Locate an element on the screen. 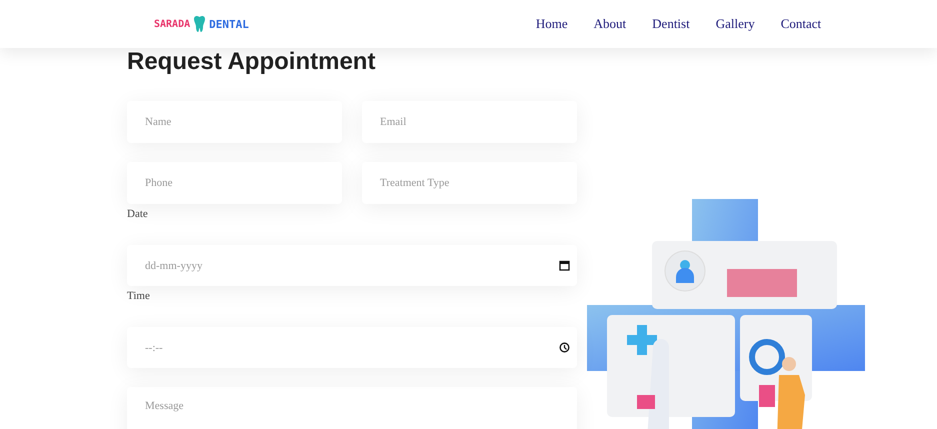 The height and width of the screenshot is (429, 937). input-field: Treatment Type is located at coordinates (469, 183).